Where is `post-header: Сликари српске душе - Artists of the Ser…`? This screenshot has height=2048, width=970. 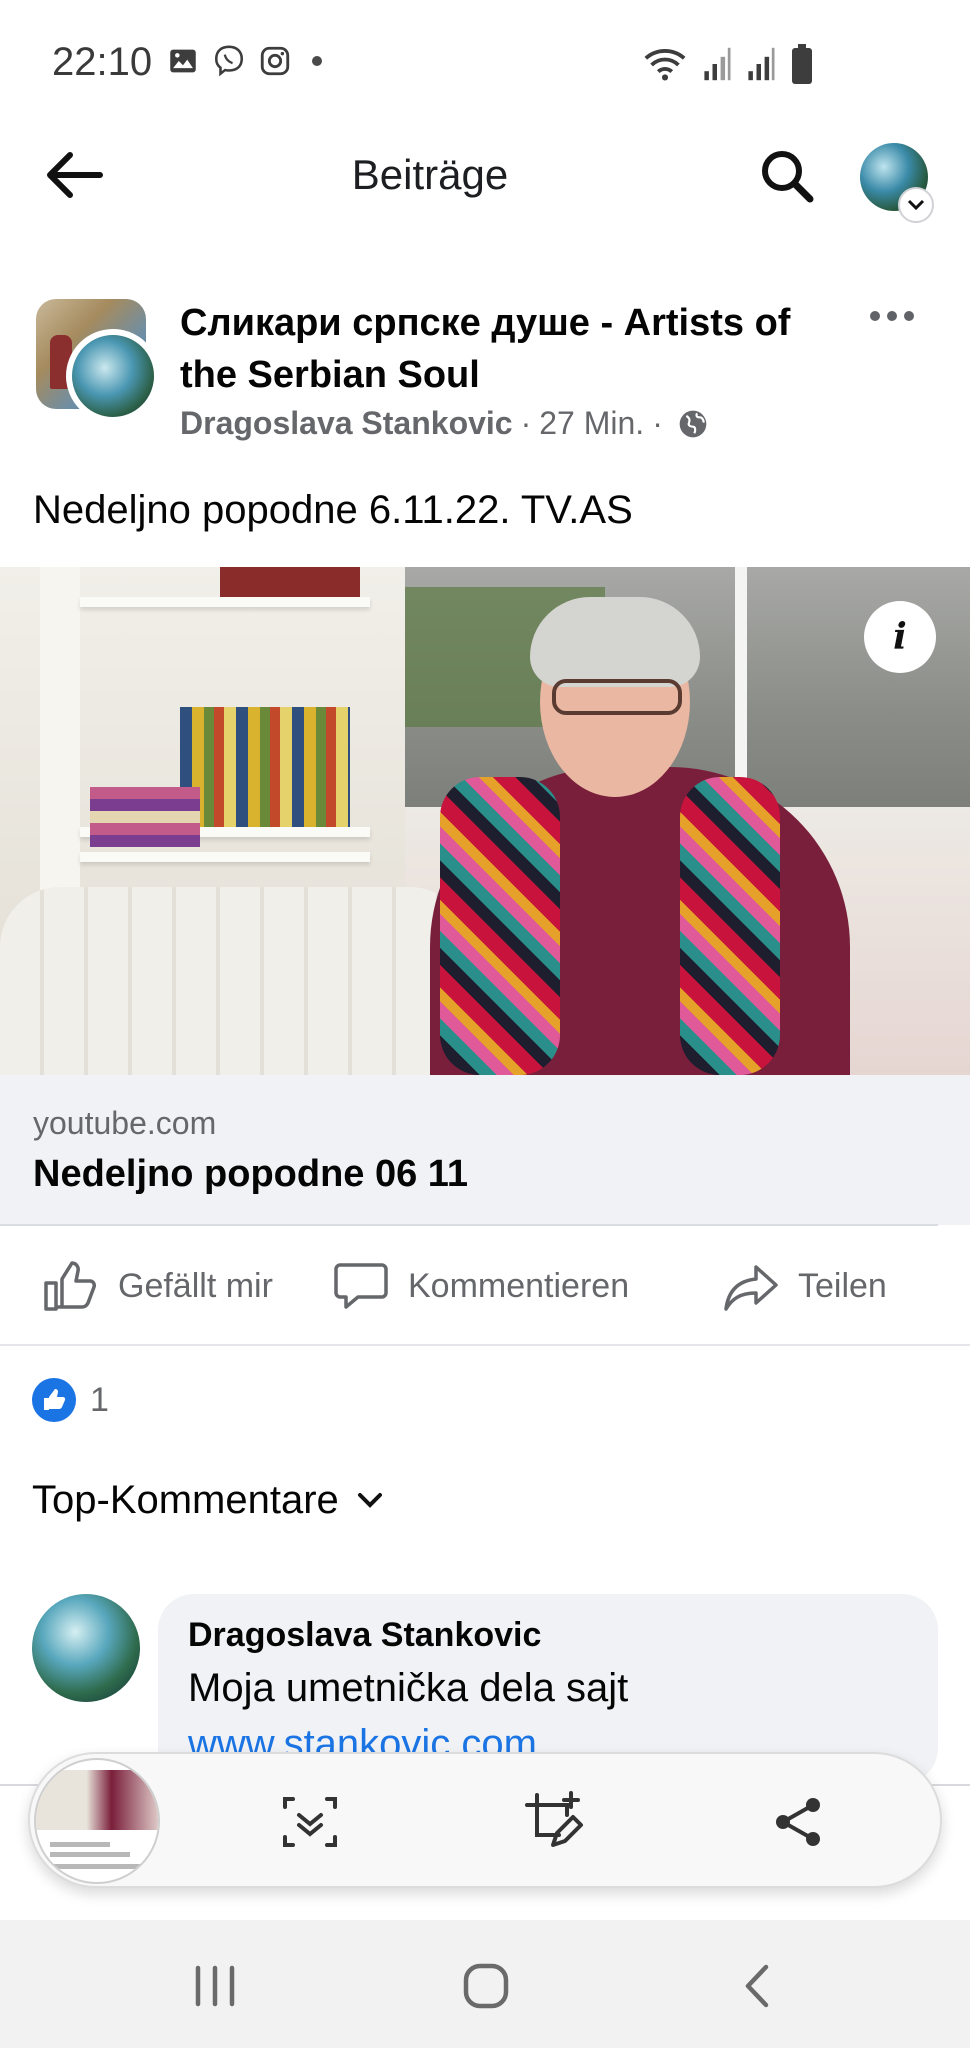 post-header: Сликари српске душе - Artists of the Ser… is located at coordinates (485, 370).